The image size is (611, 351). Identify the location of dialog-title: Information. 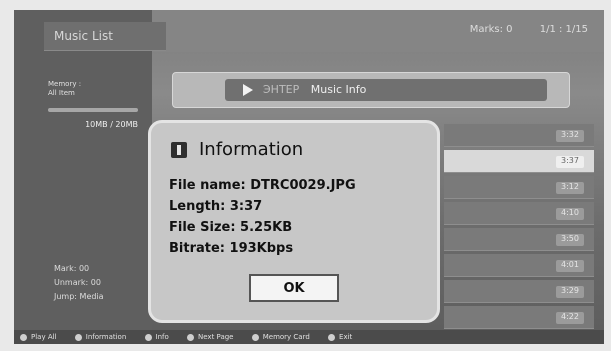
(251, 149).